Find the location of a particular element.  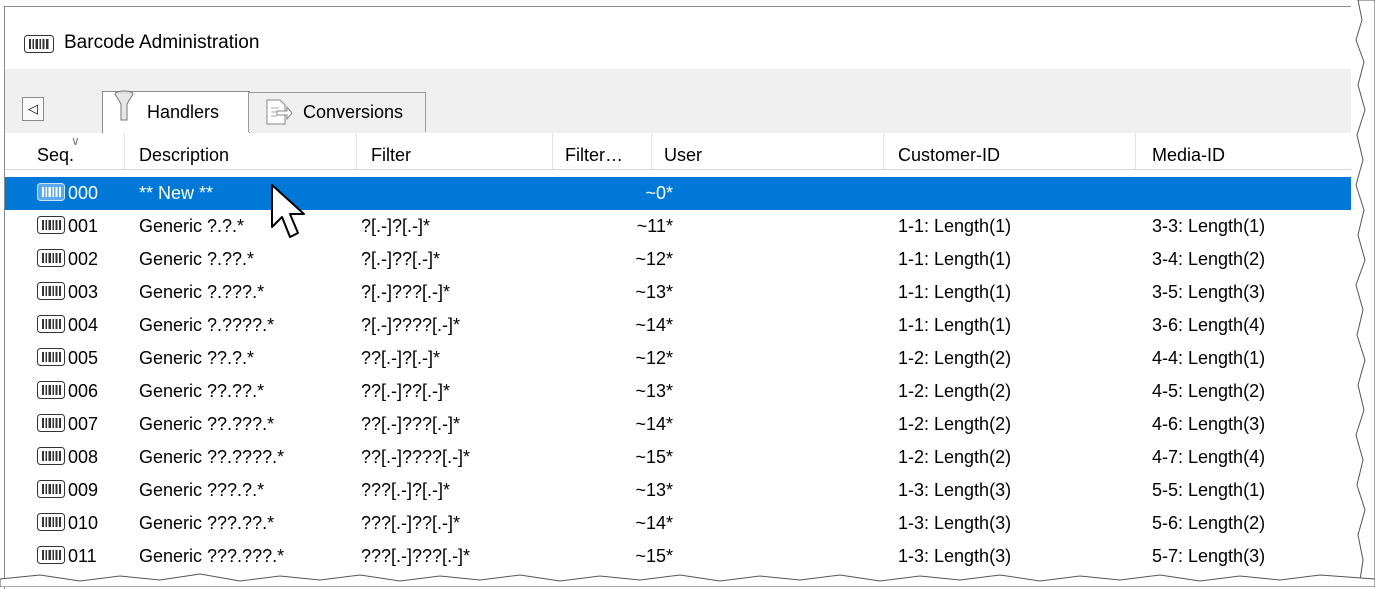

cell-media-id: 3-6: Length(4) is located at coordinates (1209, 325).